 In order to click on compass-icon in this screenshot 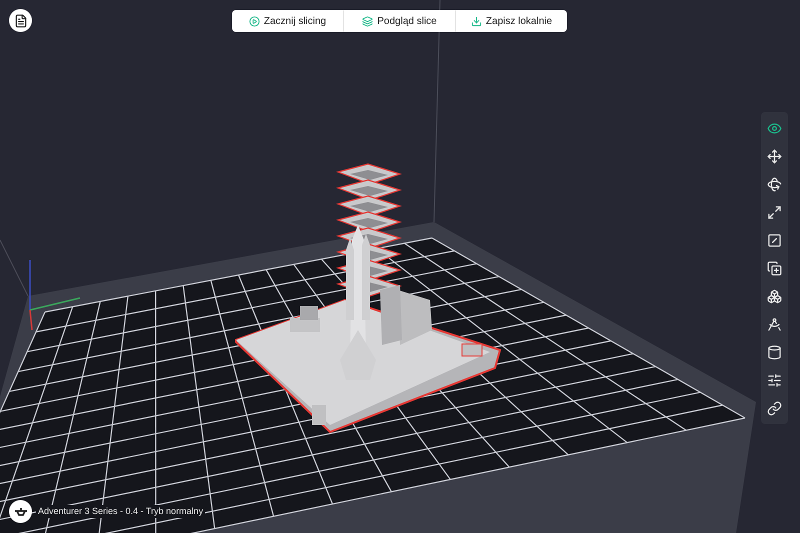, I will do `click(774, 324)`.